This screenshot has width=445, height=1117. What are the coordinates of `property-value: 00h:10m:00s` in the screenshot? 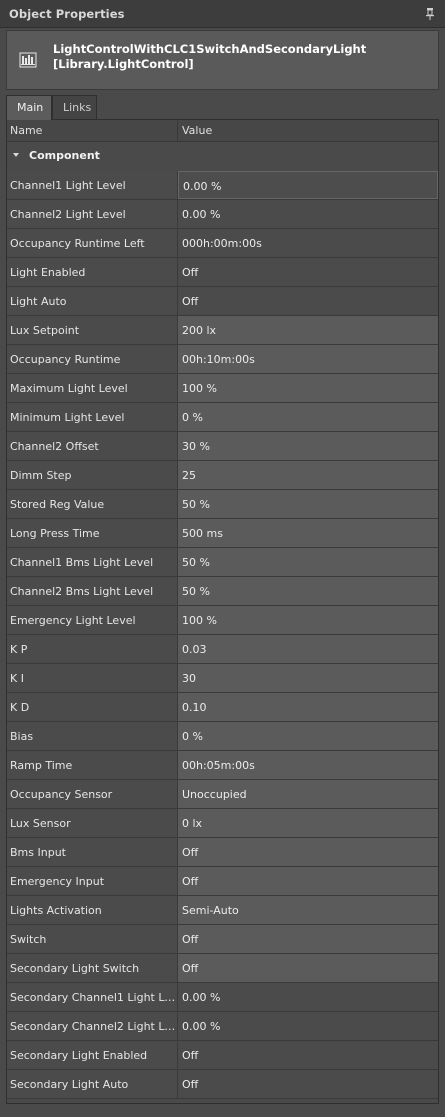 It's located at (308, 359).